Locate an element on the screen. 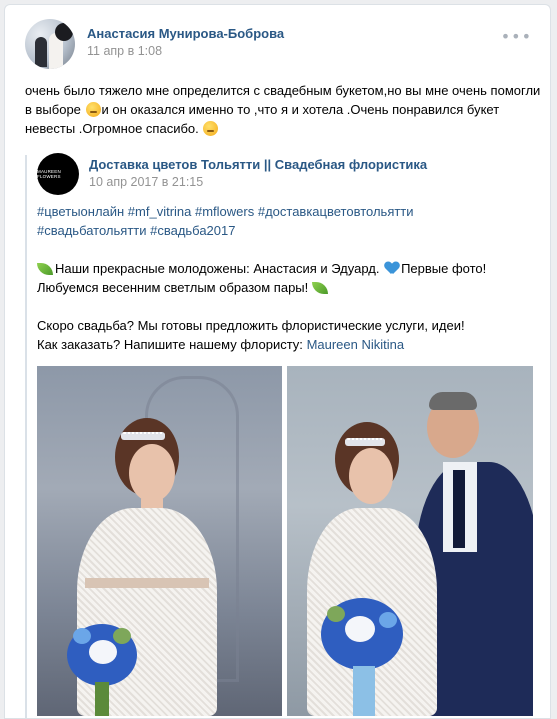  author-avatar is located at coordinates (50, 44).